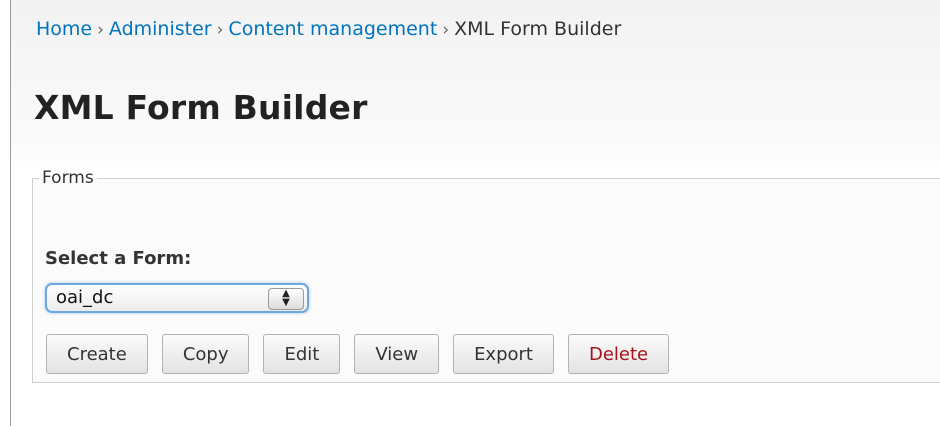  I want to click on create-button: Create, so click(97, 354).